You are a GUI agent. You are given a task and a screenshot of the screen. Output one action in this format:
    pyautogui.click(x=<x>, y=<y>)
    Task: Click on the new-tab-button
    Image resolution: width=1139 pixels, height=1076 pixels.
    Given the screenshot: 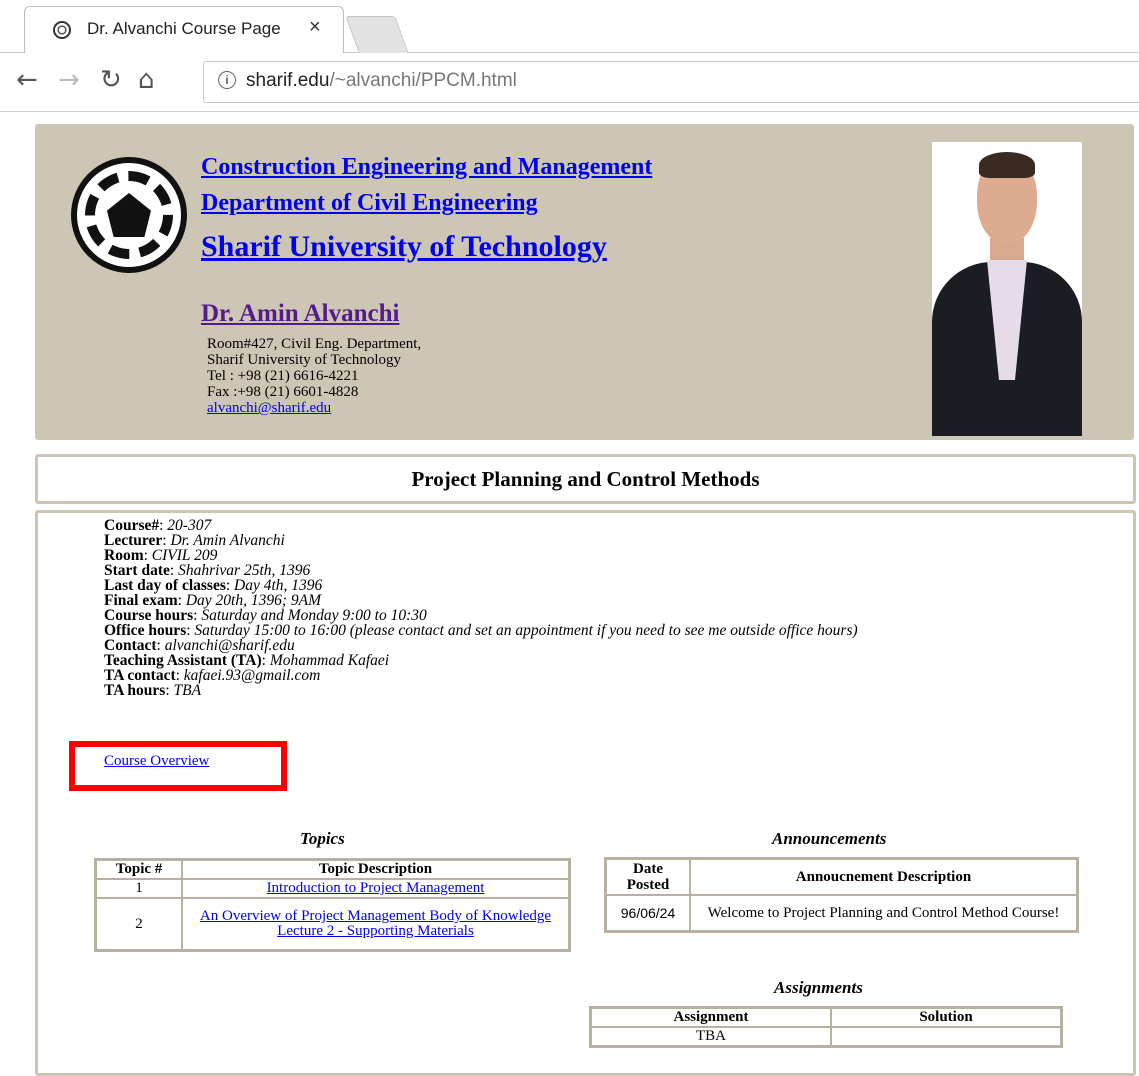 What is the action you would take?
    pyautogui.click(x=377, y=34)
    